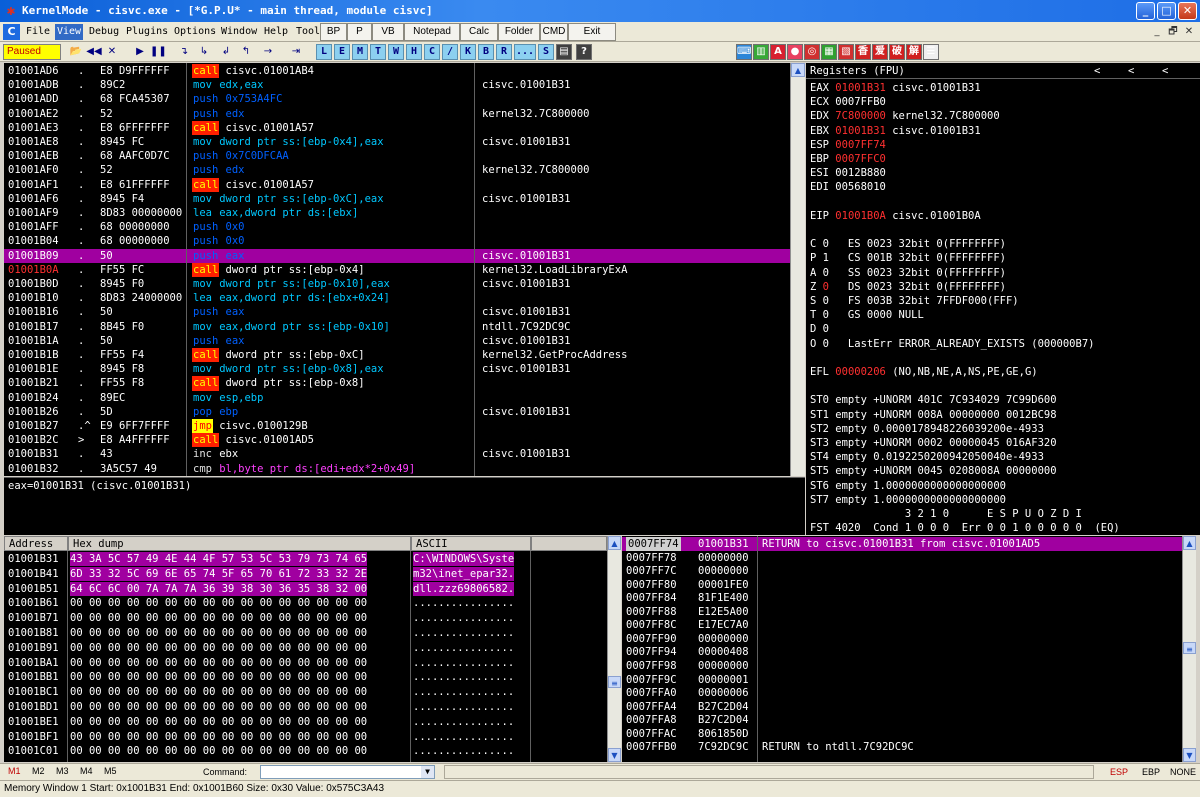  I want to click on plugin-icon: ▧, so click(846, 52).